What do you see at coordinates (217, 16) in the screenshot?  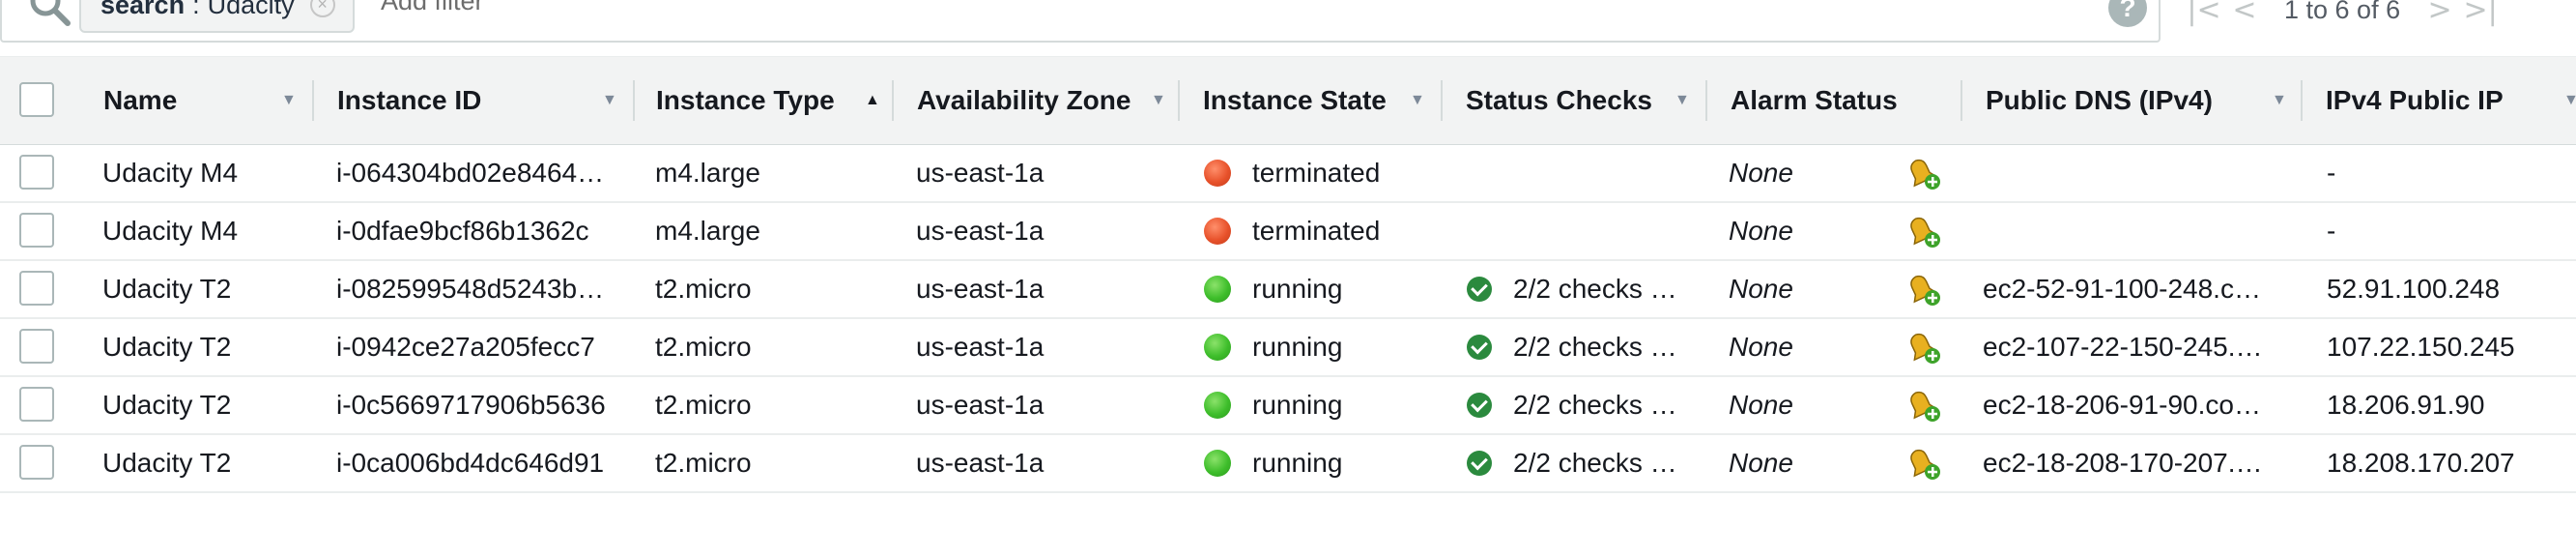 I see `search-filter-token: search : Udacity ×` at bounding box center [217, 16].